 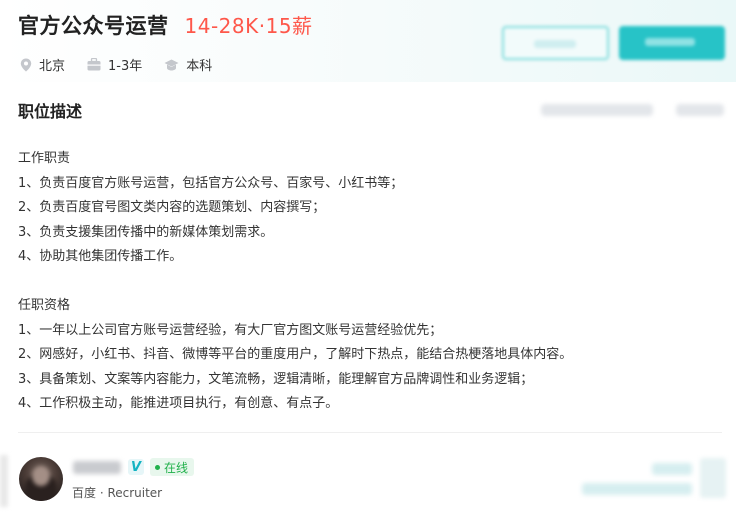 I want to click on briefcase-icon, so click(x=94, y=64).